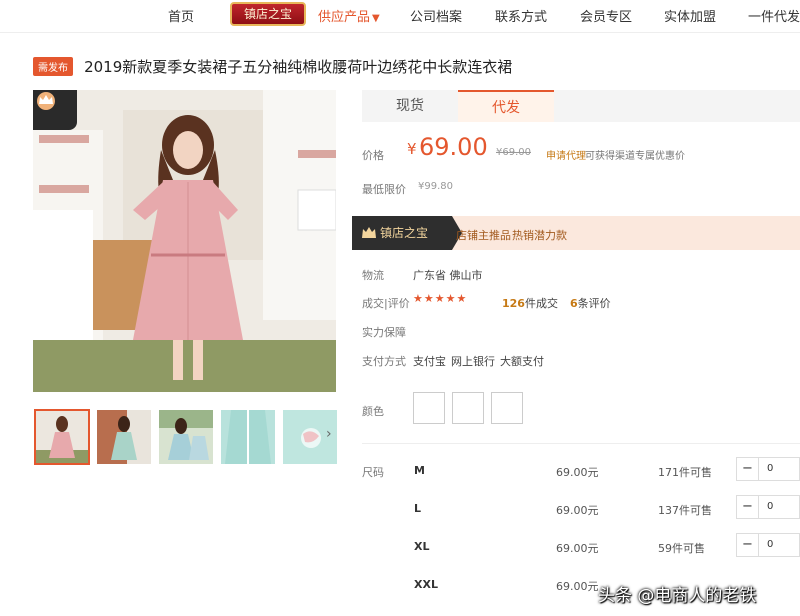 This screenshot has width=800, height=616. What do you see at coordinates (440, 298) in the screenshot?
I see `rating-stars: ★★★★★` at bounding box center [440, 298].